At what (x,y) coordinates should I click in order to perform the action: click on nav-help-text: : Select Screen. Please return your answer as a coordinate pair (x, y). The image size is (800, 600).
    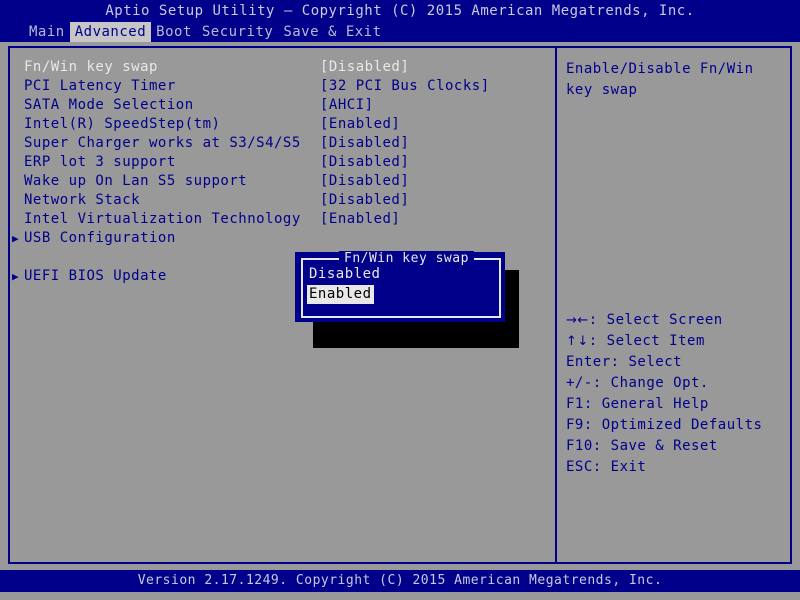
    Looking at the image, I should click on (655, 320).